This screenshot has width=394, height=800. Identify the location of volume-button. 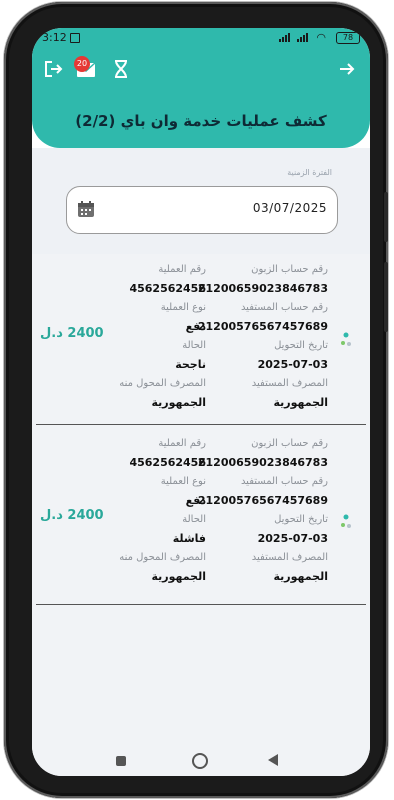
(386, 217).